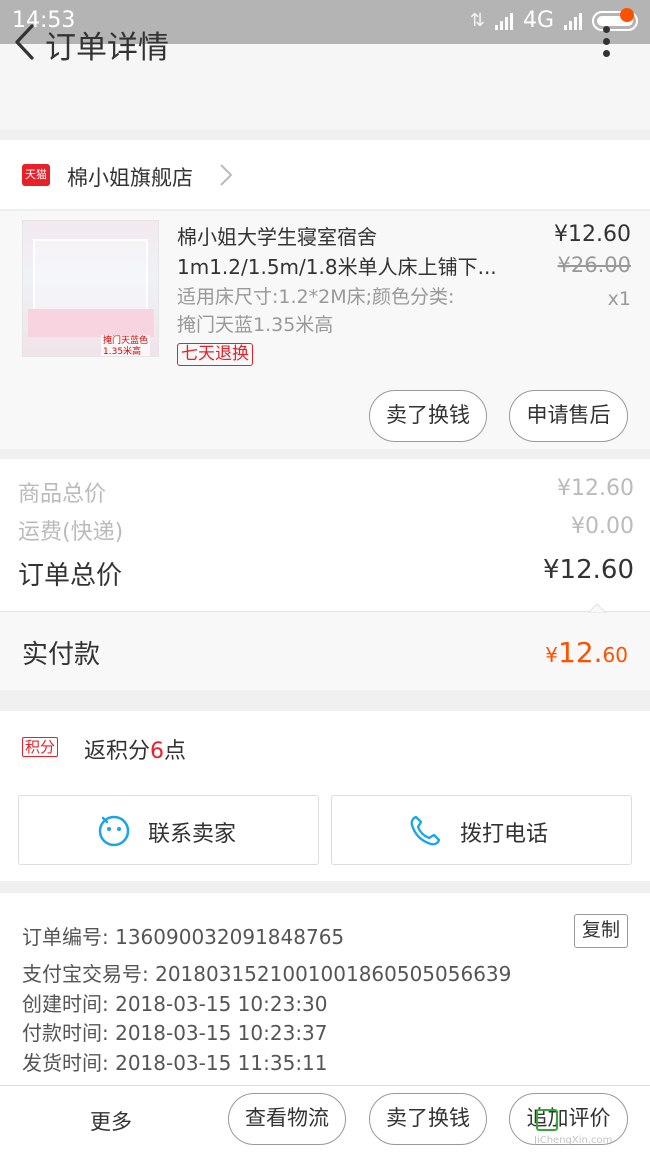 The image size is (650, 1155). What do you see at coordinates (175, 1063) in the screenshot?
I see `shipped-time: 发货时间: 2018-03-15 11:35:11` at bounding box center [175, 1063].